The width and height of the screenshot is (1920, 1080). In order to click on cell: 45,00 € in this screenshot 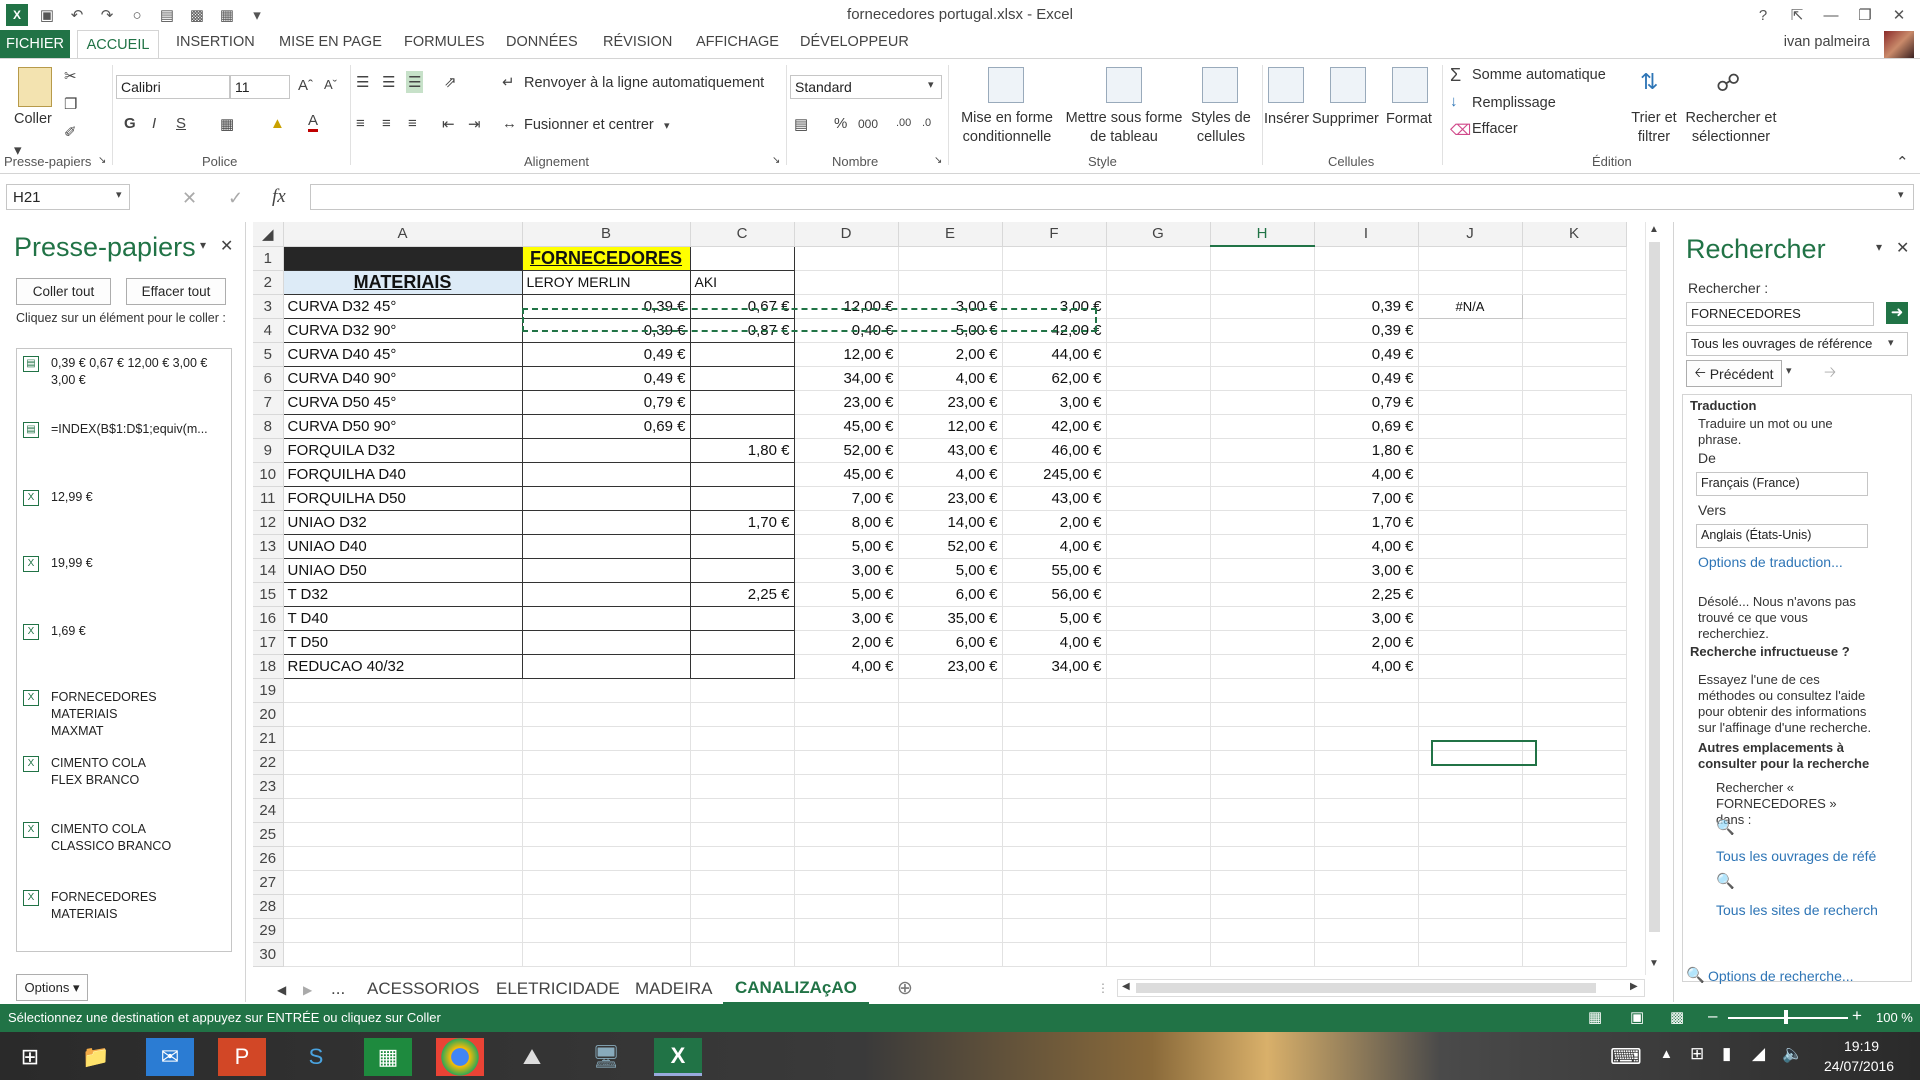, I will do `click(846, 426)`.